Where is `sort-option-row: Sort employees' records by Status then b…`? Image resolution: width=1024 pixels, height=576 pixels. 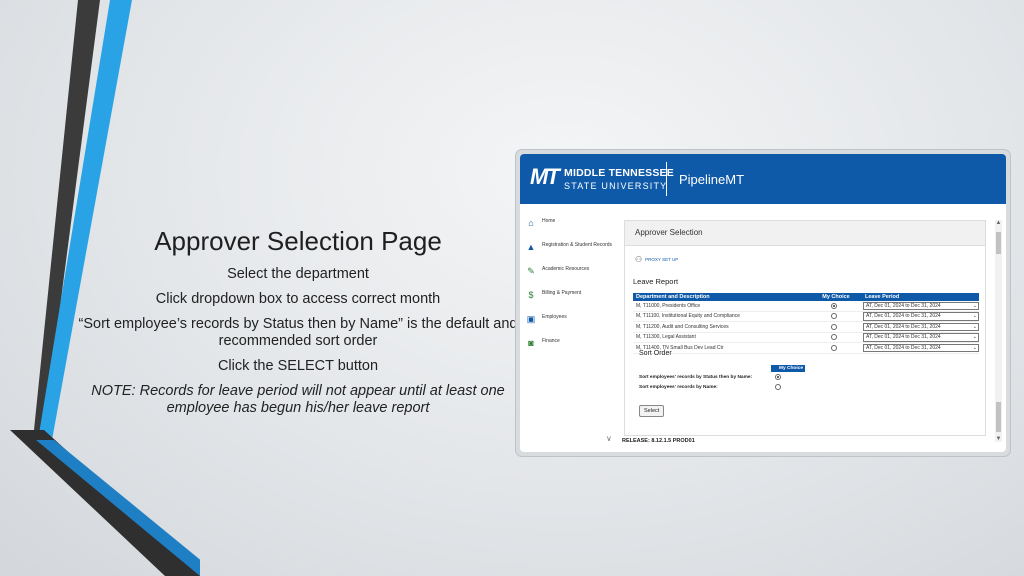 sort-option-row: Sort employees' records by Status then b… is located at coordinates (722, 377).